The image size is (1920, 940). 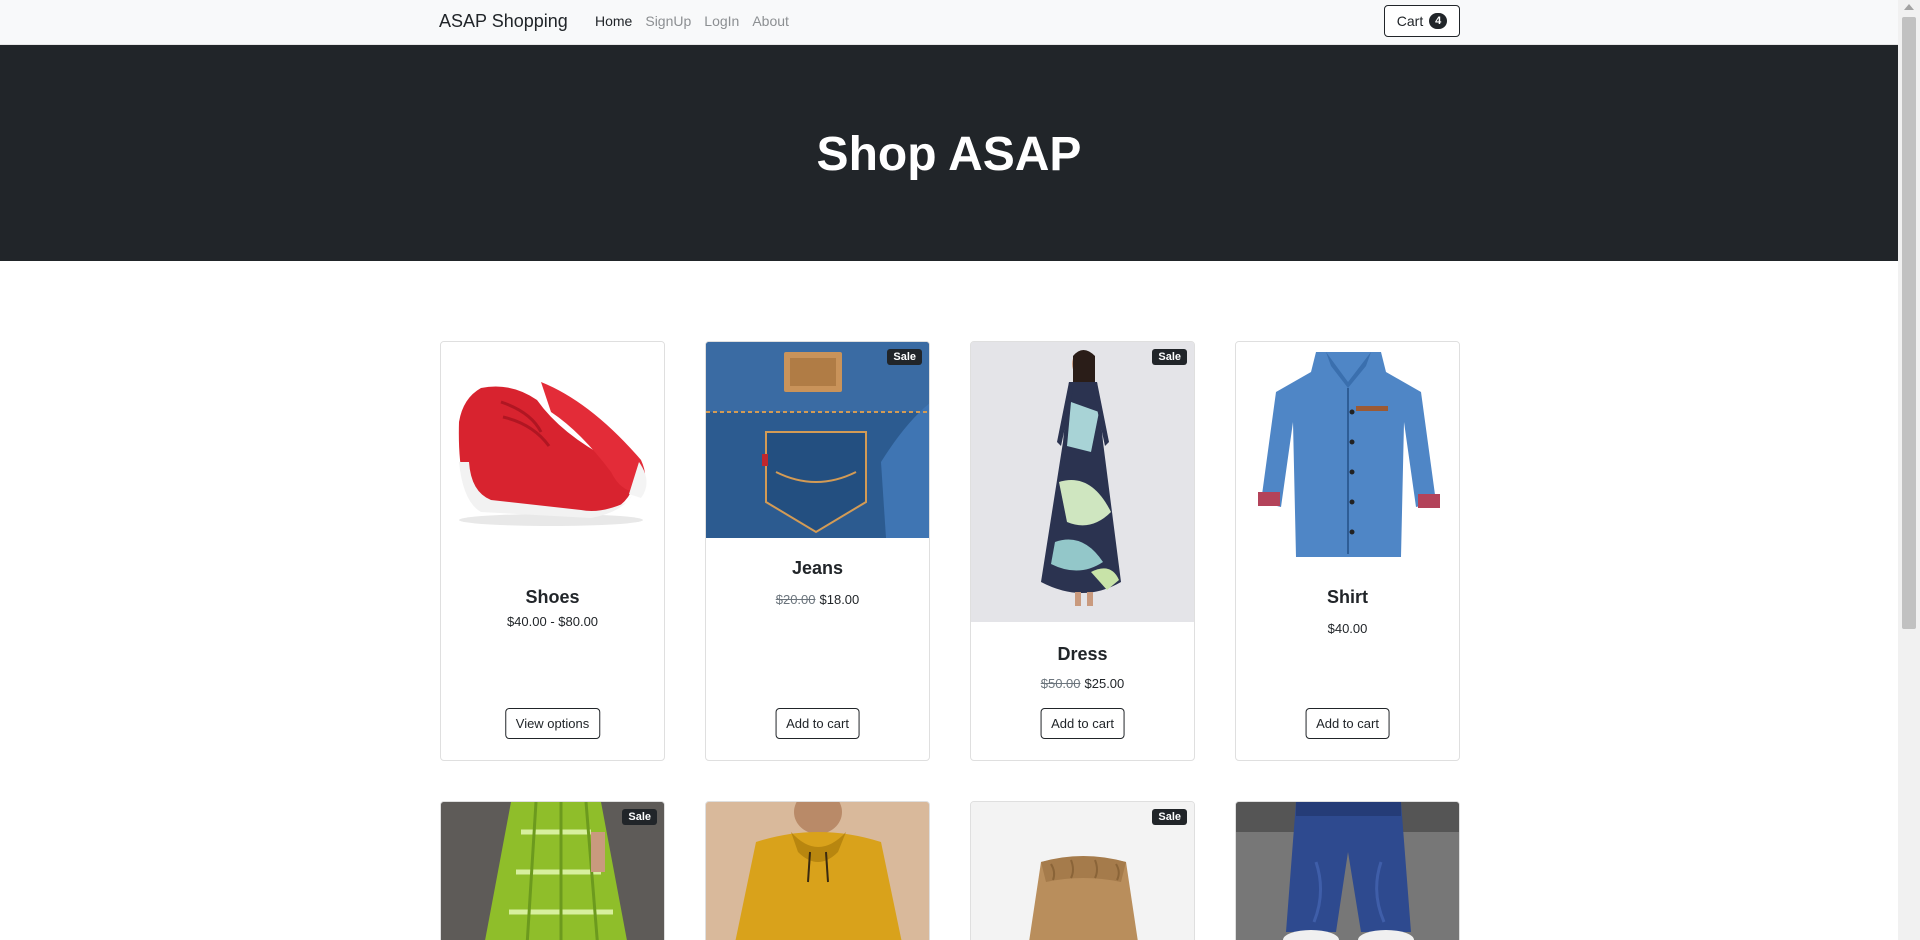 What do you see at coordinates (668, 21) in the screenshot?
I see `nav-link-signup: SignUp` at bounding box center [668, 21].